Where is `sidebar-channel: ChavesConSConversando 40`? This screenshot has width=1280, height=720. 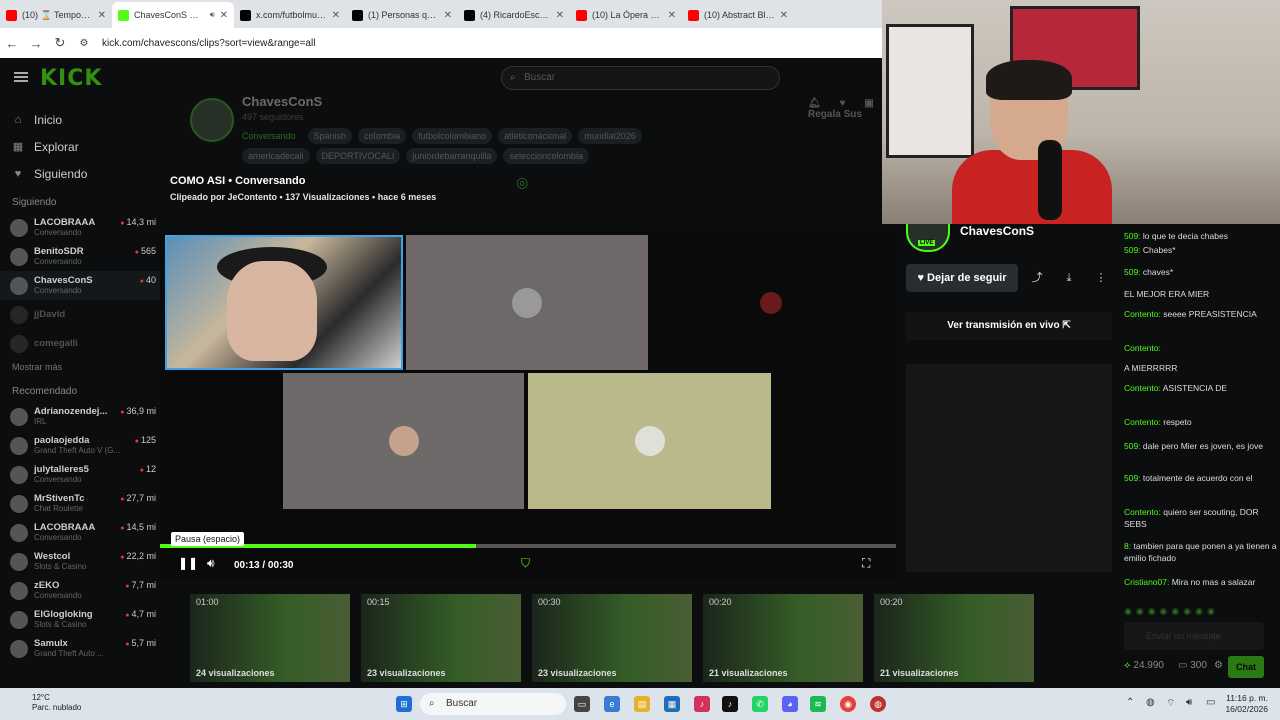
sidebar-channel: ChavesConSConversando 40 is located at coordinates (80, 285).